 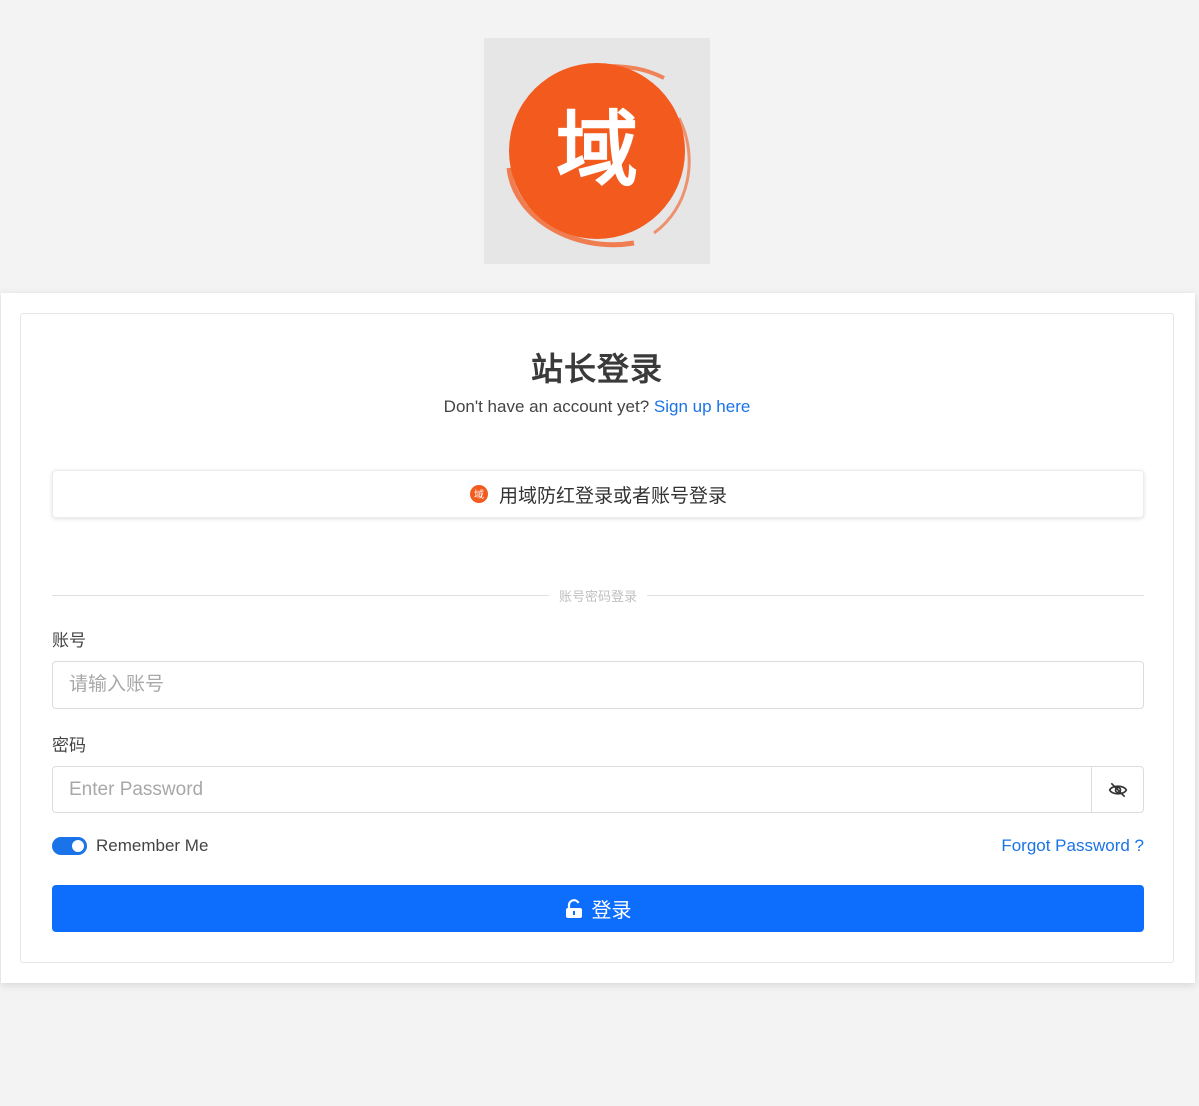 What do you see at coordinates (574, 908) in the screenshot?
I see `unlock-icon` at bounding box center [574, 908].